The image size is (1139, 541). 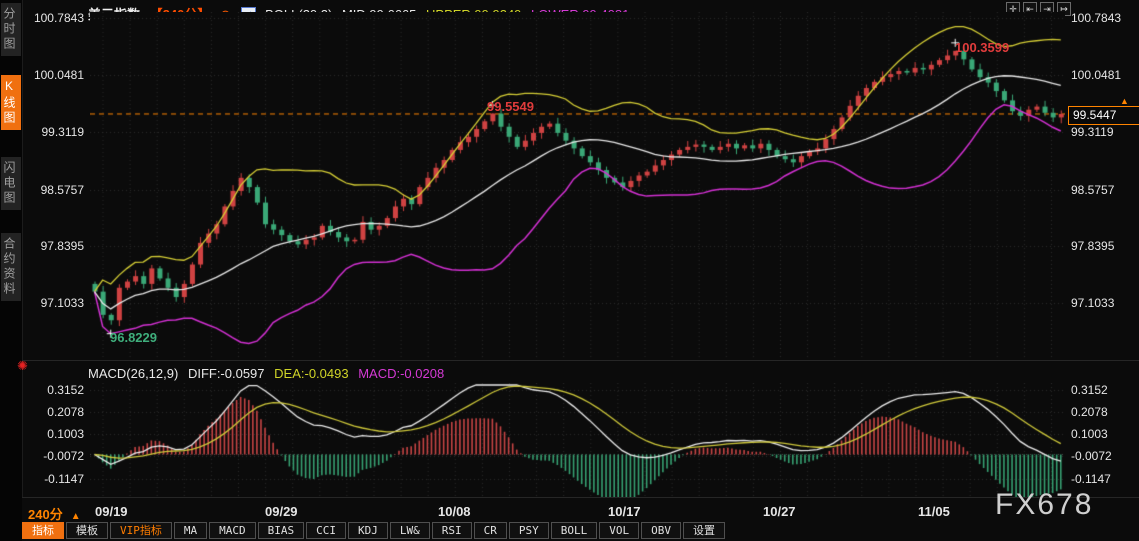 I want to click on period-selector: 240分 ▲, so click(x=54, y=513).